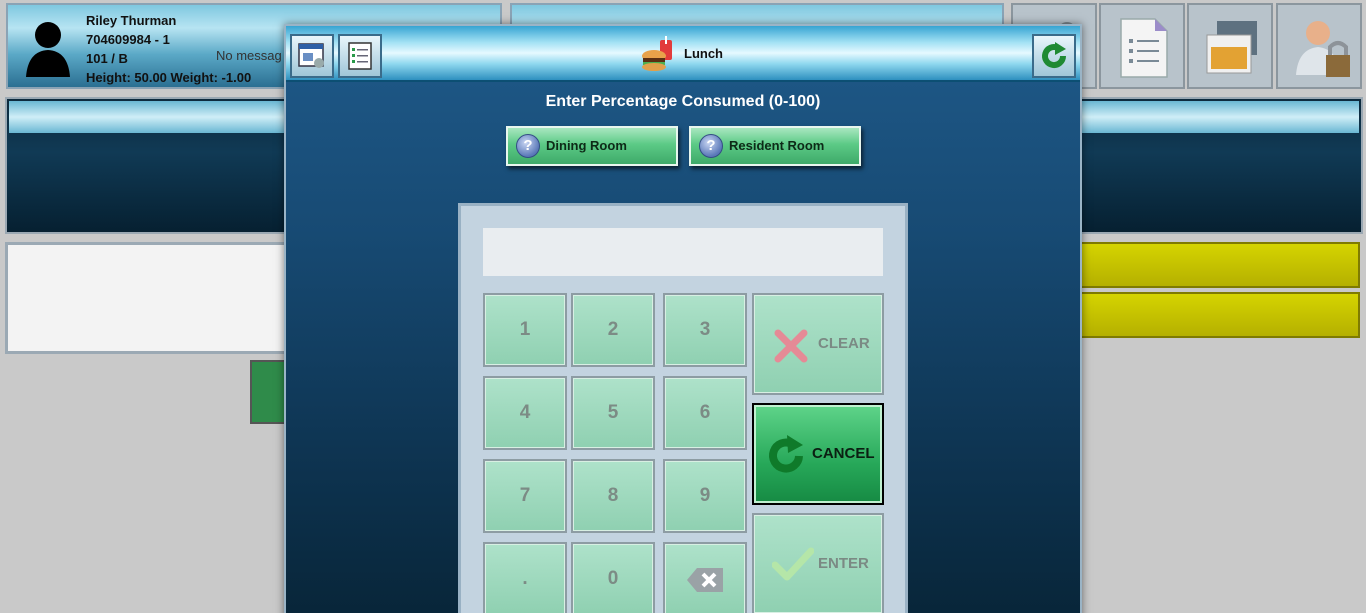 The height and width of the screenshot is (613, 1366). What do you see at coordinates (705, 413) in the screenshot?
I see `key-6: 6` at bounding box center [705, 413].